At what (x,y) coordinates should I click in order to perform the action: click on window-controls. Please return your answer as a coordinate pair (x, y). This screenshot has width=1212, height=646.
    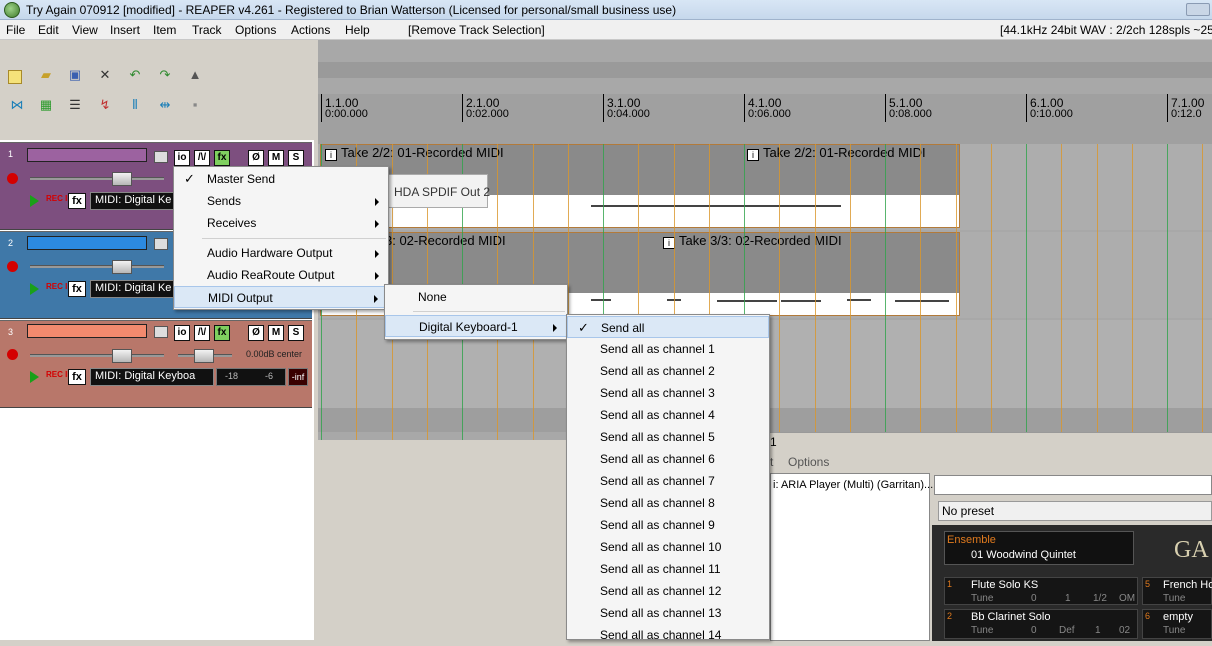
    Looking at the image, I should click on (1198, 9).